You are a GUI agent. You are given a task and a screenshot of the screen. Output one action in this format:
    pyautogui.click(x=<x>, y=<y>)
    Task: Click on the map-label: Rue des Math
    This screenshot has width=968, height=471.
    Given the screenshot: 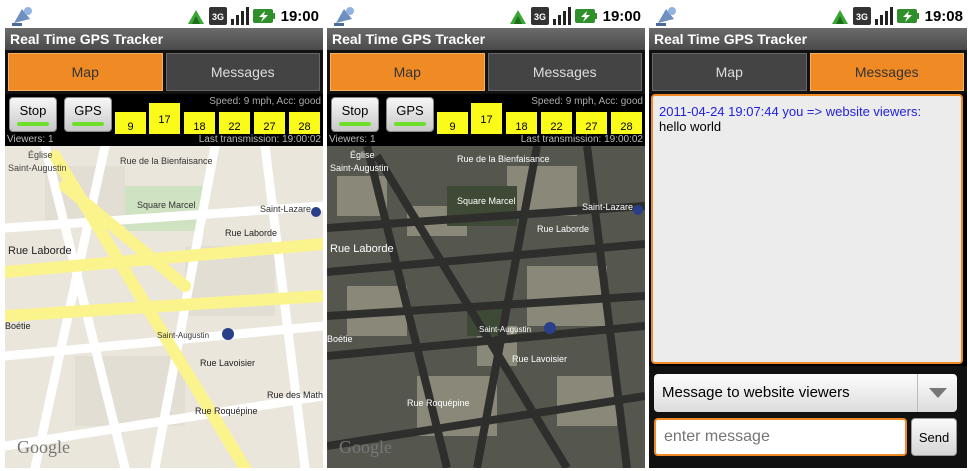 What is the action you would take?
    pyautogui.click(x=295, y=395)
    